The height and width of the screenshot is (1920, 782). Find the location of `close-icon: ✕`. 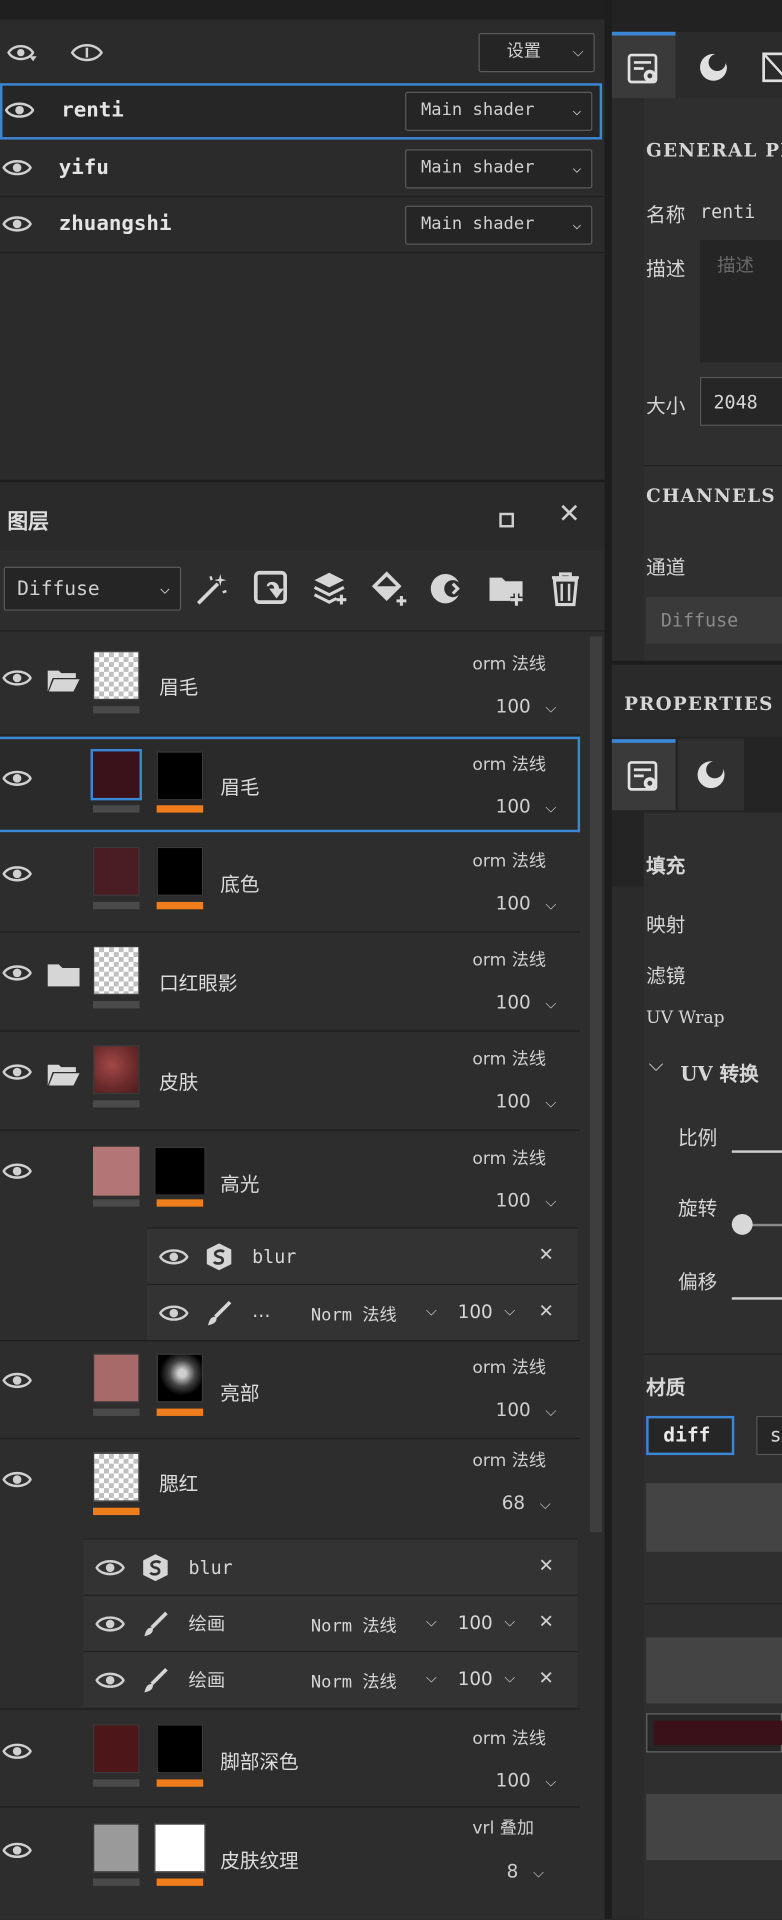

close-icon: ✕ is located at coordinates (569, 514).